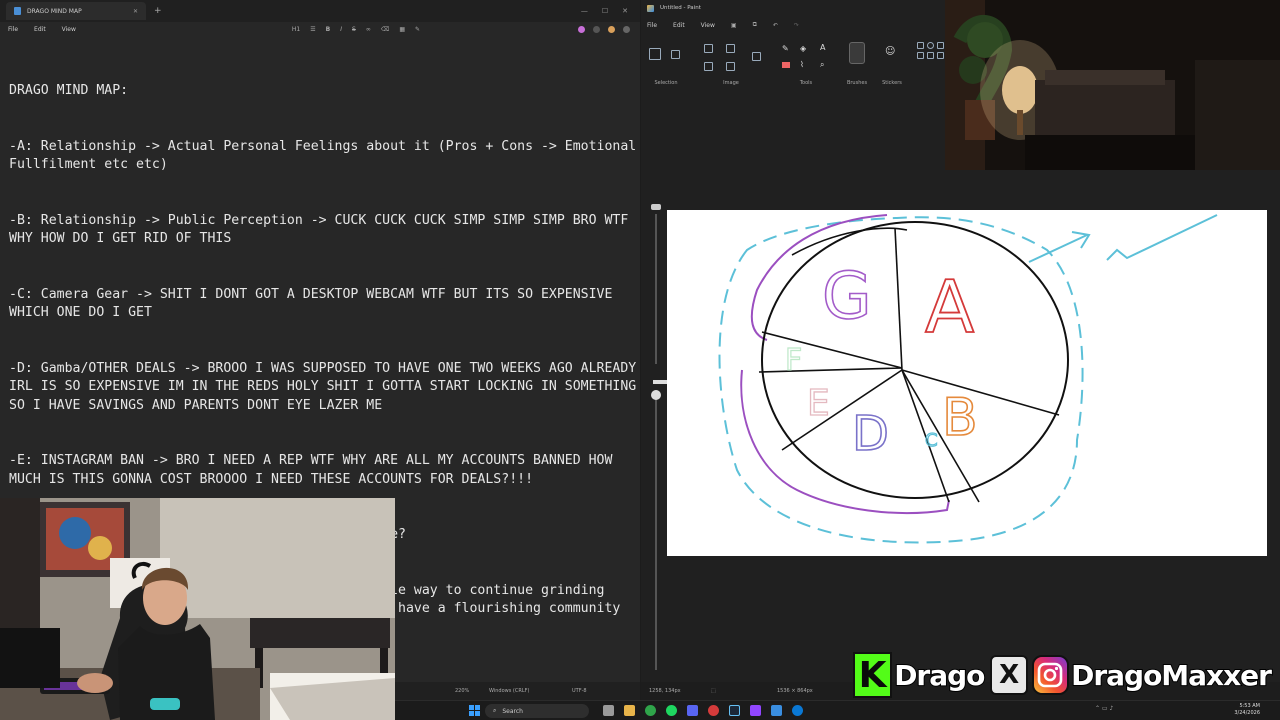 The image size is (1280, 720). Describe the element at coordinates (802, 64) in the screenshot. I see `color-picker-icon: ⌇` at that location.